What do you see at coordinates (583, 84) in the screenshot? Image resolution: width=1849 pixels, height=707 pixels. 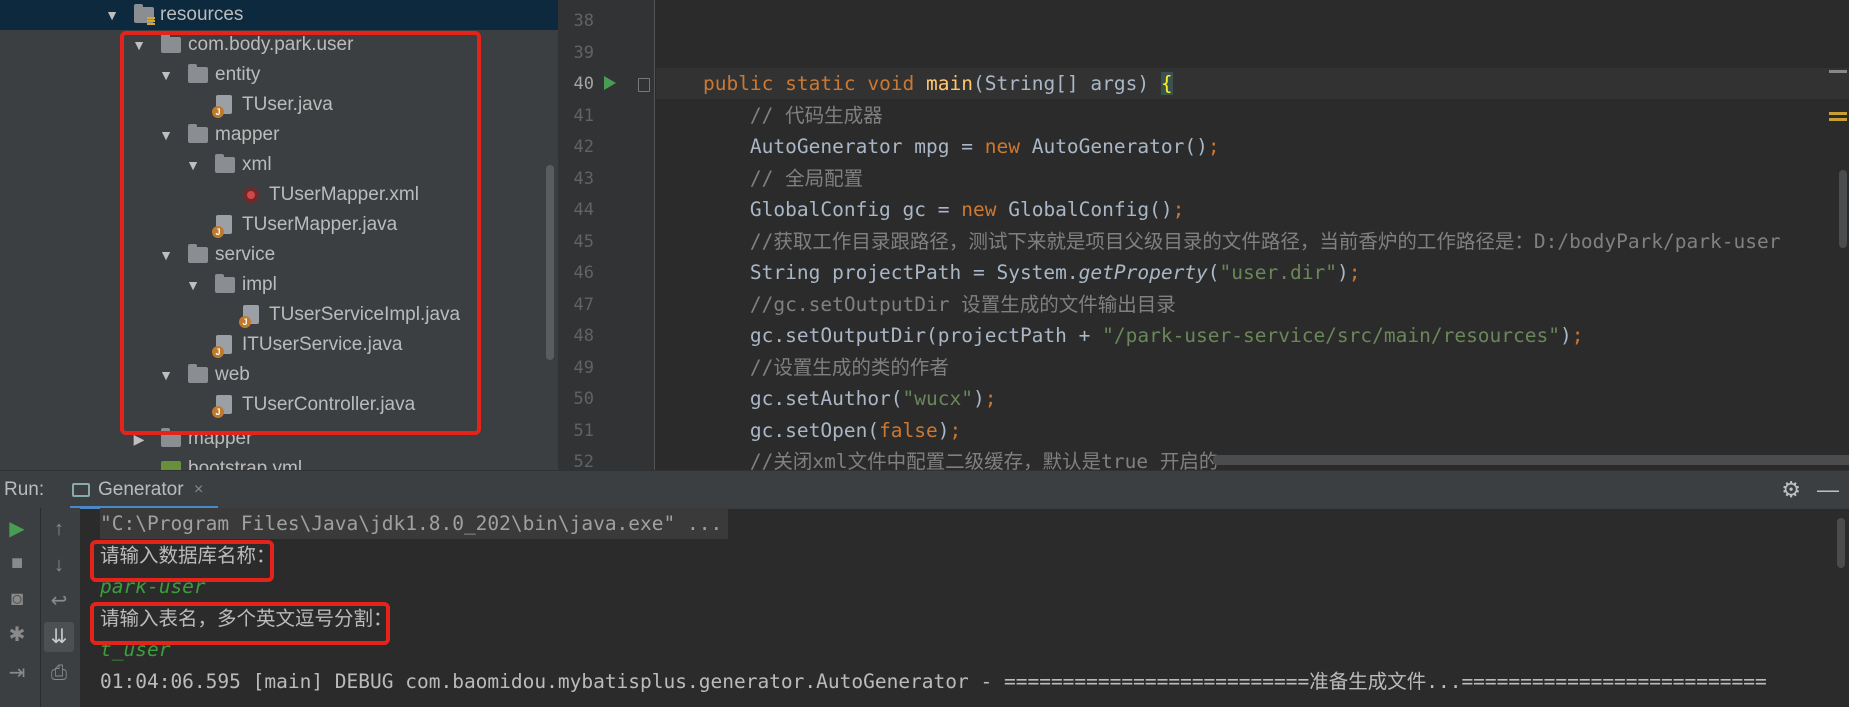 I see `line-number-current: 40` at bounding box center [583, 84].